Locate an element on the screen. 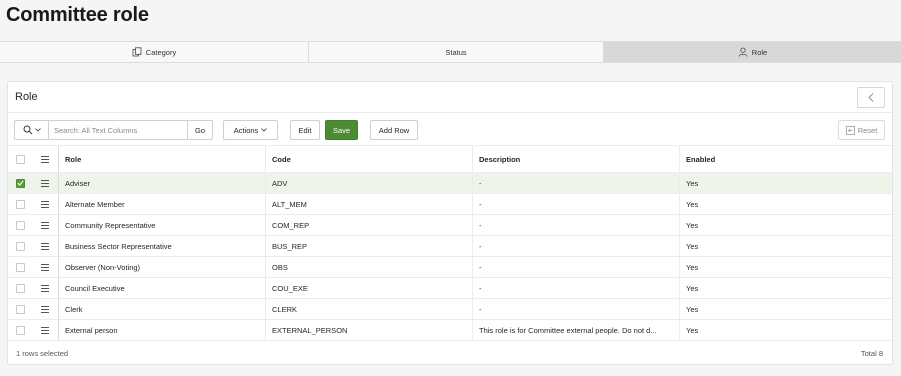 This screenshot has width=901, height=376. cell-code: OBS is located at coordinates (369, 267).